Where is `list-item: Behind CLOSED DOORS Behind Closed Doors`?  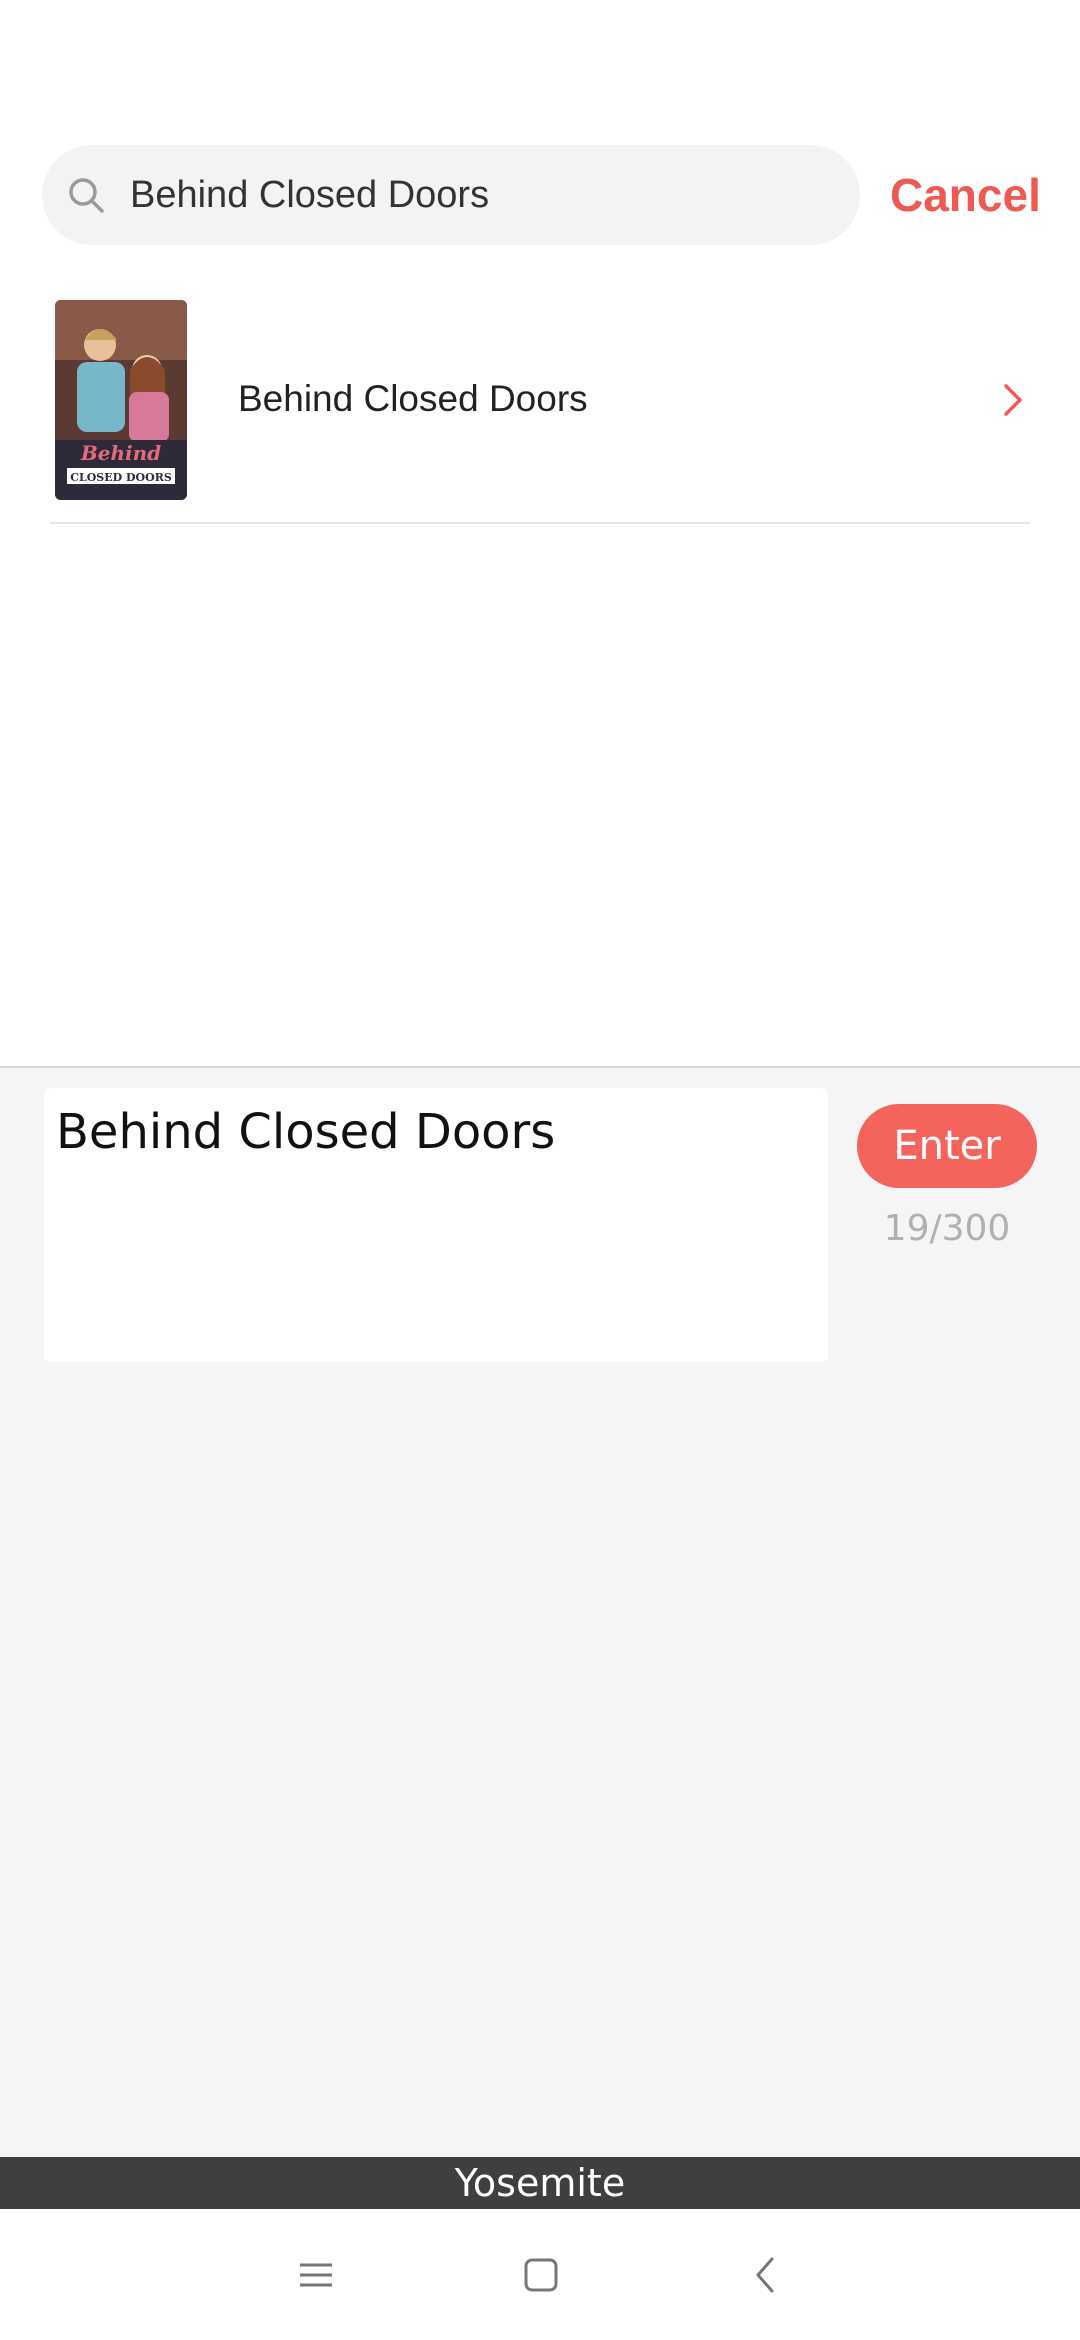 list-item: Behind CLOSED DOORS Behind Closed Doors is located at coordinates (540, 411).